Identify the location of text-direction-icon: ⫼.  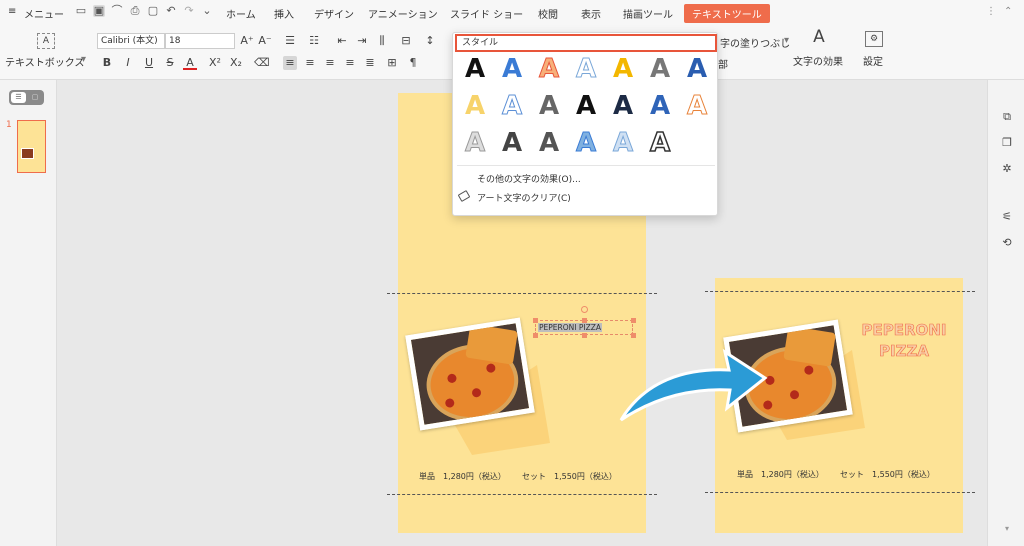
(382, 41).